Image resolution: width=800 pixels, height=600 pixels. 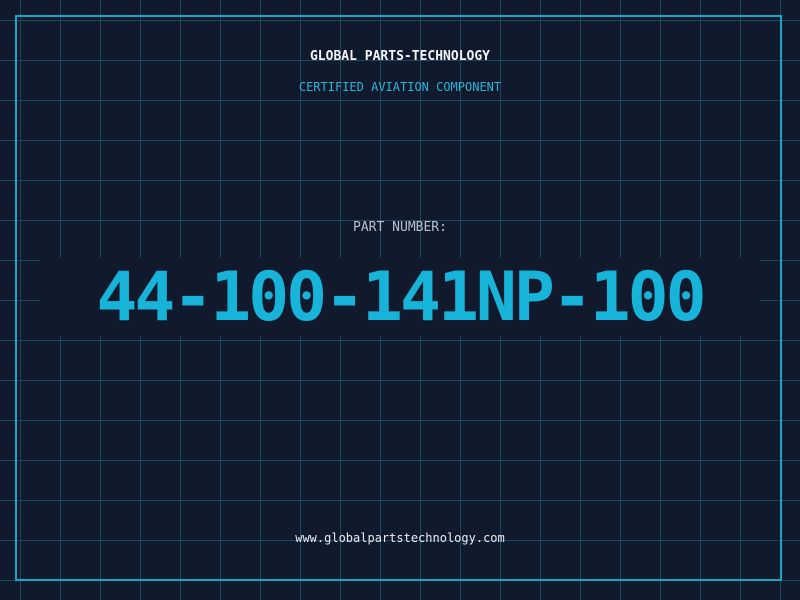 I want to click on part-number-value: 44-100-141NP-100, so click(x=401, y=297).